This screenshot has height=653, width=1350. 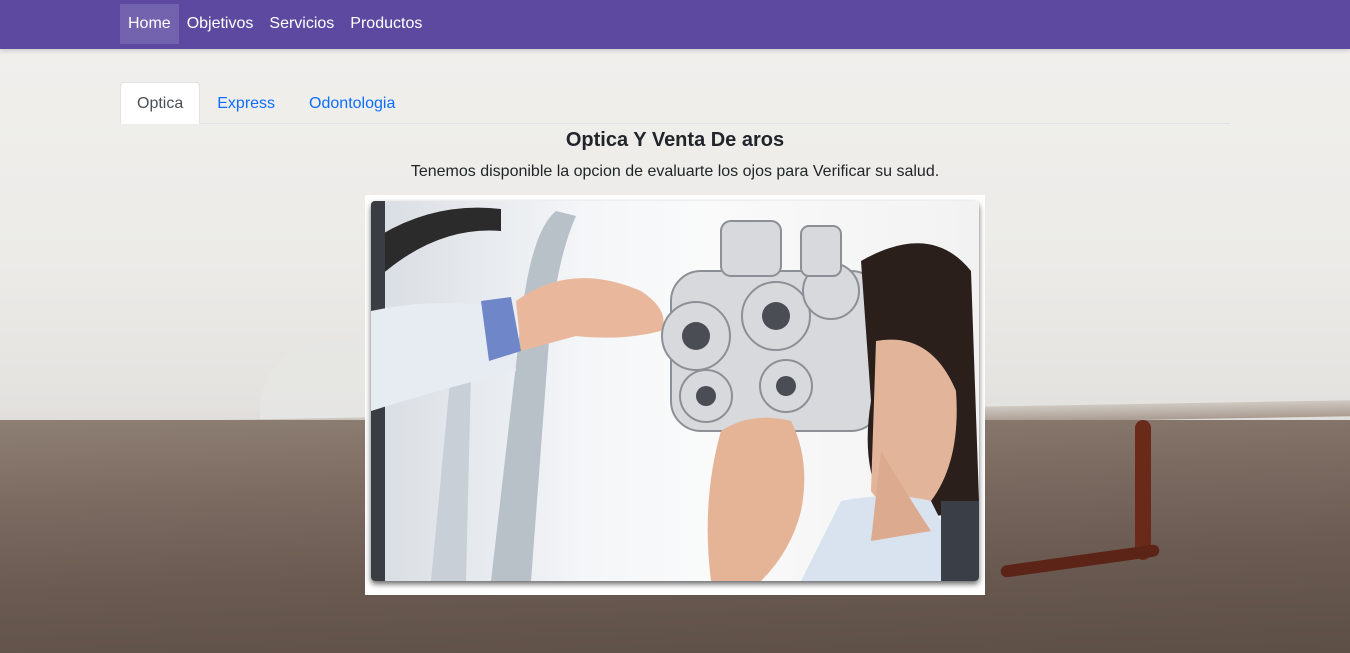 What do you see at coordinates (246, 103) in the screenshot?
I see `tab-express: Express` at bounding box center [246, 103].